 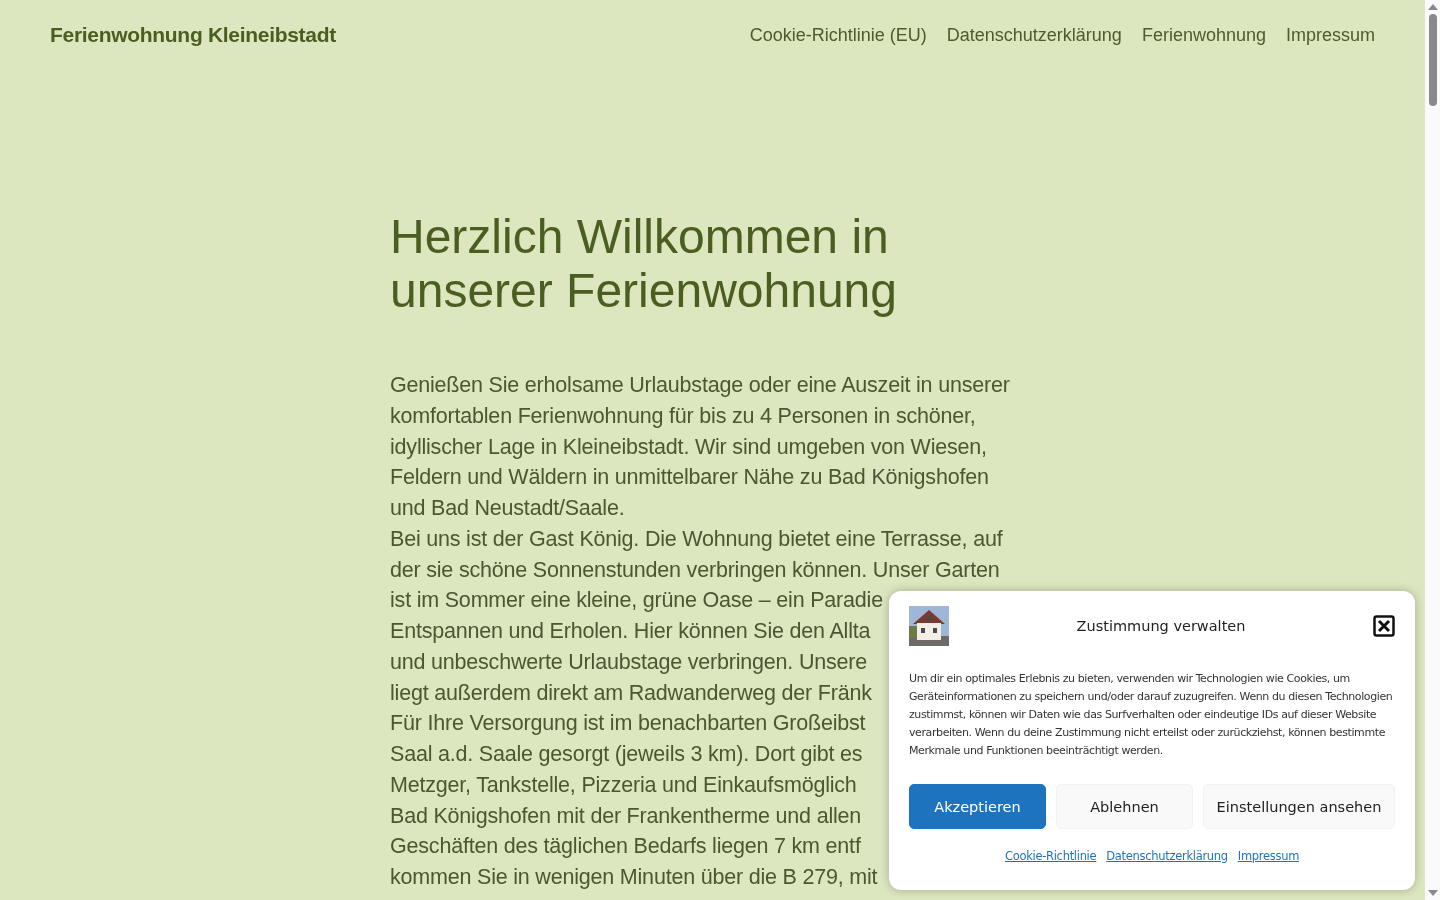 I want to click on body-text-line: Bad Königshofen mit der Frankentherme und allen, so click(x=626, y=816).